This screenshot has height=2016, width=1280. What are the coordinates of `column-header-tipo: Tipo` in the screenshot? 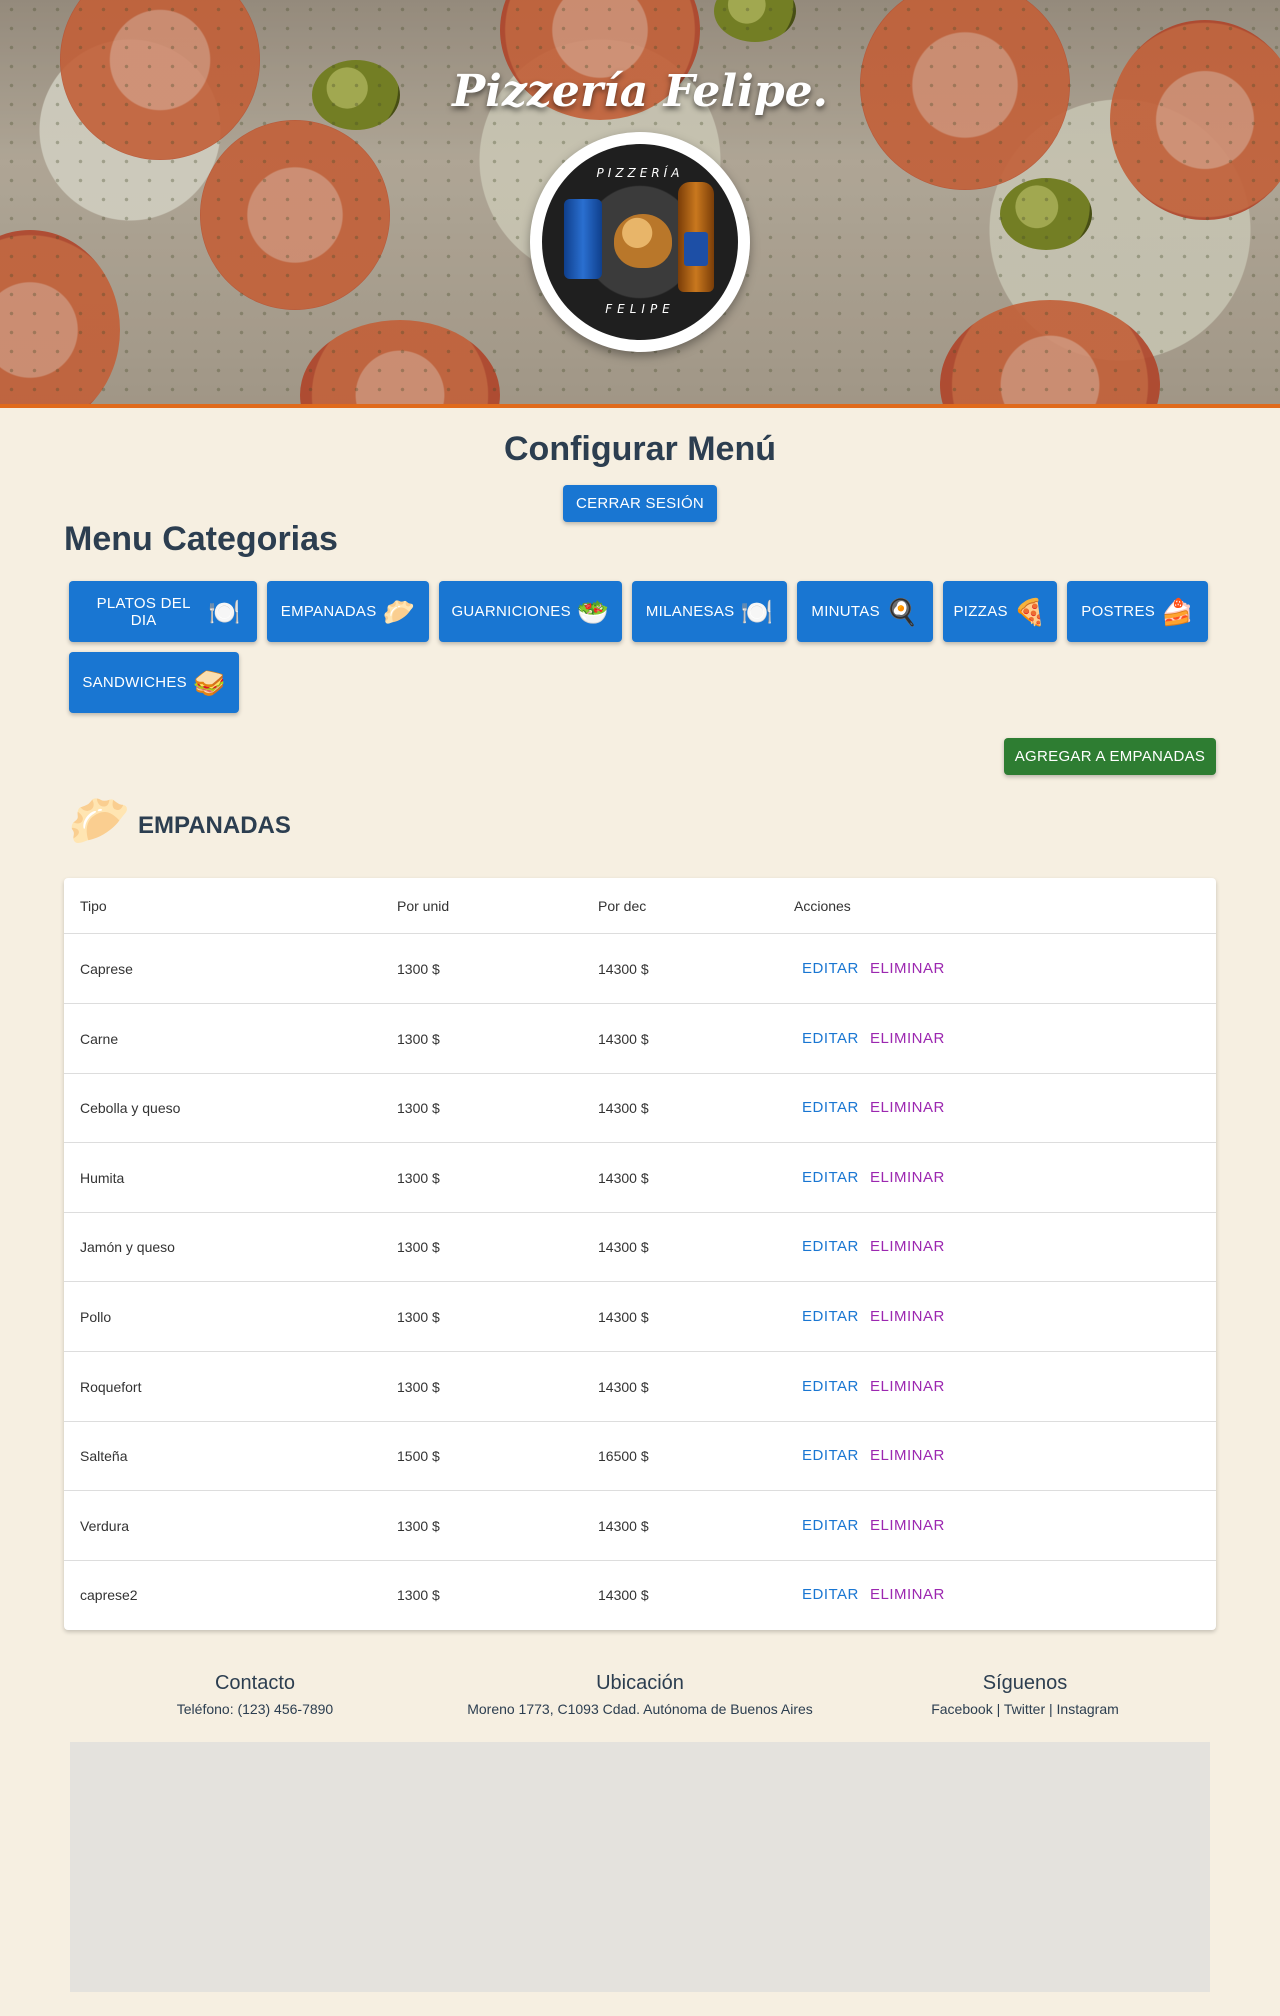 It's located at (93, 906).